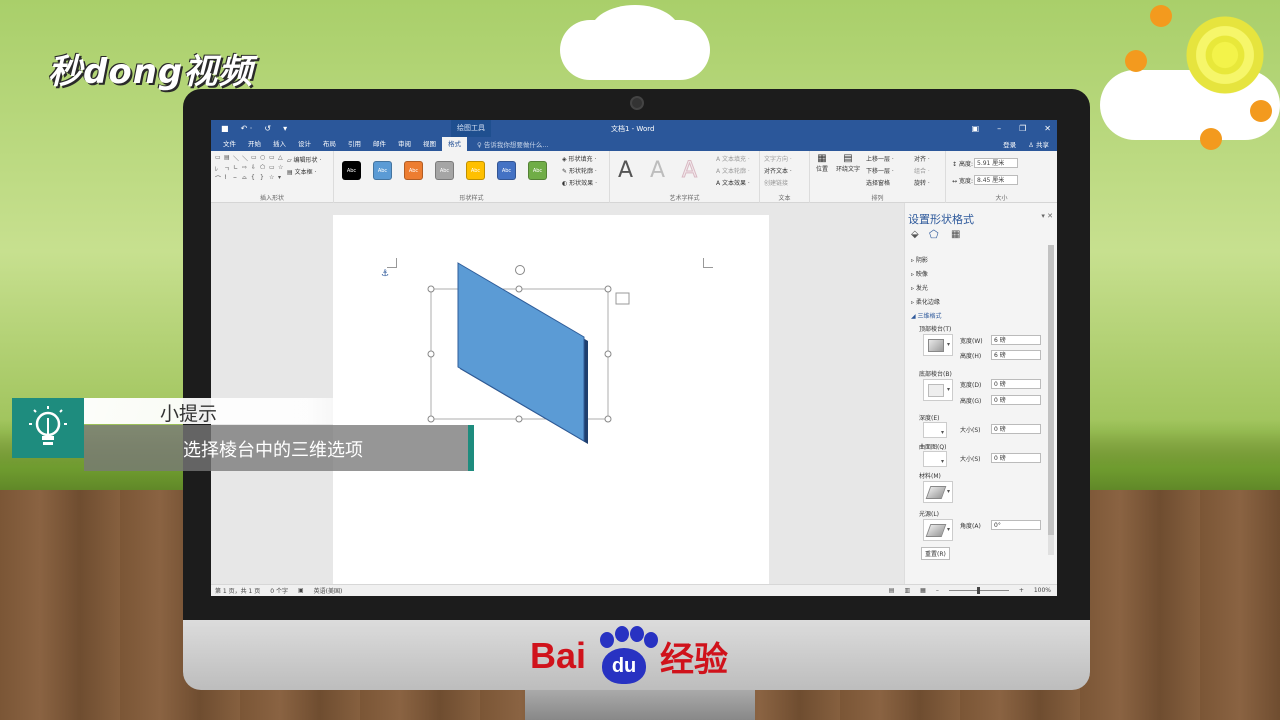  What do you see at coordinates (778, 158) in the screenshot?
I see `text-direction-button: 文字方向 ·` at bounding box center [778, 158].